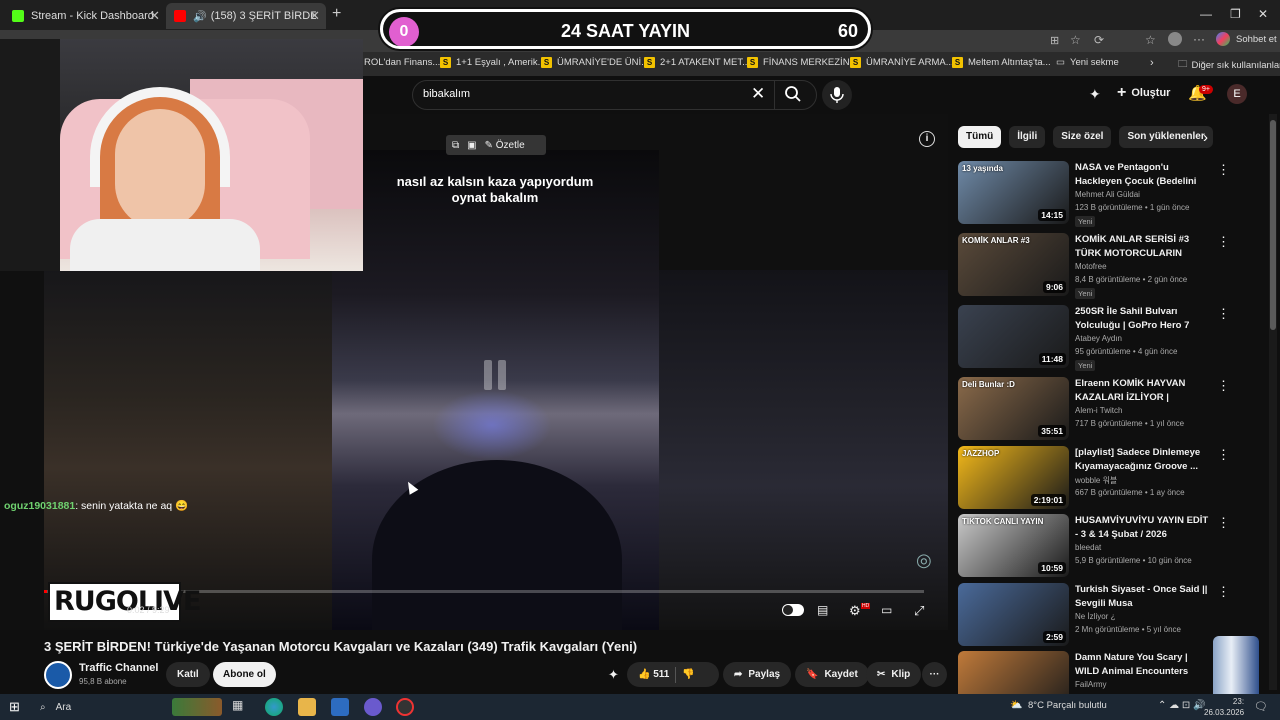 Image resolution: width=1280 pixels, height=720 pixels. Describe the element at coordinates (307, 707) in the screenshot. I see `file-explorer-icon` at that location.